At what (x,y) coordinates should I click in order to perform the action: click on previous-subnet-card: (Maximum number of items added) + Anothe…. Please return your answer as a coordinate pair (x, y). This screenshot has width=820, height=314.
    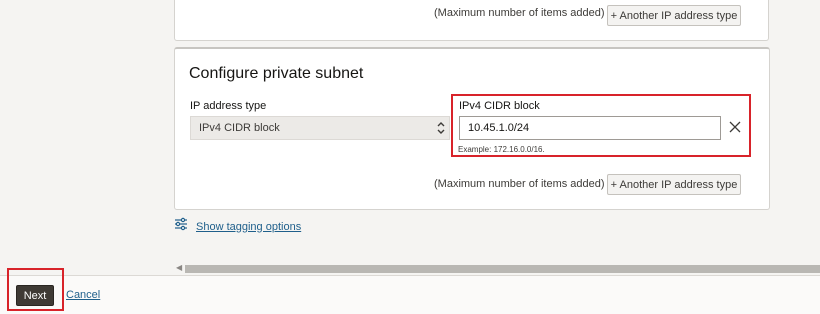
    Looking at the image, I should click on (471, 20).